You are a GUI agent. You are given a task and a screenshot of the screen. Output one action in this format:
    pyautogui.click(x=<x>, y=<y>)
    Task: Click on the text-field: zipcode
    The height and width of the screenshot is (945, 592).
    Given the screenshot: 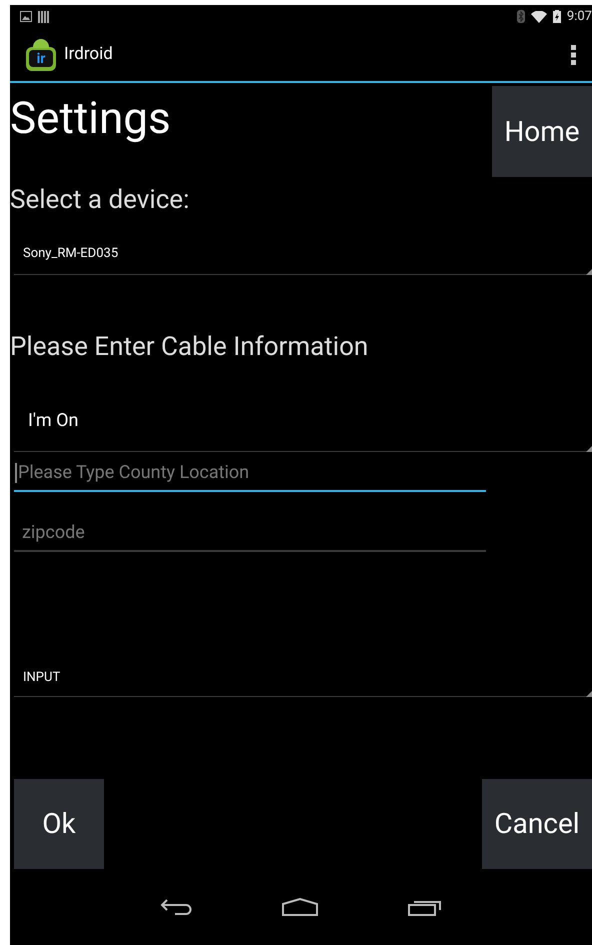 What is the action you would take?
    pyautogui.click(x=250, y=533)
    